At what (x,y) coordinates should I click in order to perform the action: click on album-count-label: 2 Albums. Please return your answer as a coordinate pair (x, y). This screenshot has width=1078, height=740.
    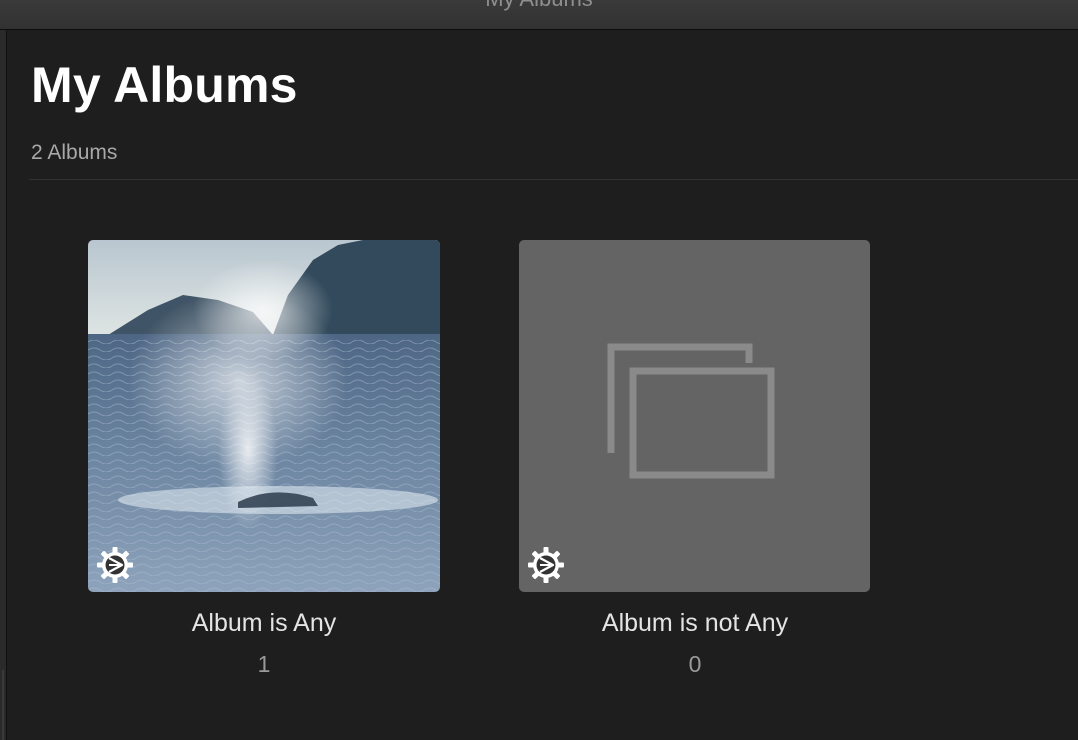
    Looking at the image, I should click on (74, 152).